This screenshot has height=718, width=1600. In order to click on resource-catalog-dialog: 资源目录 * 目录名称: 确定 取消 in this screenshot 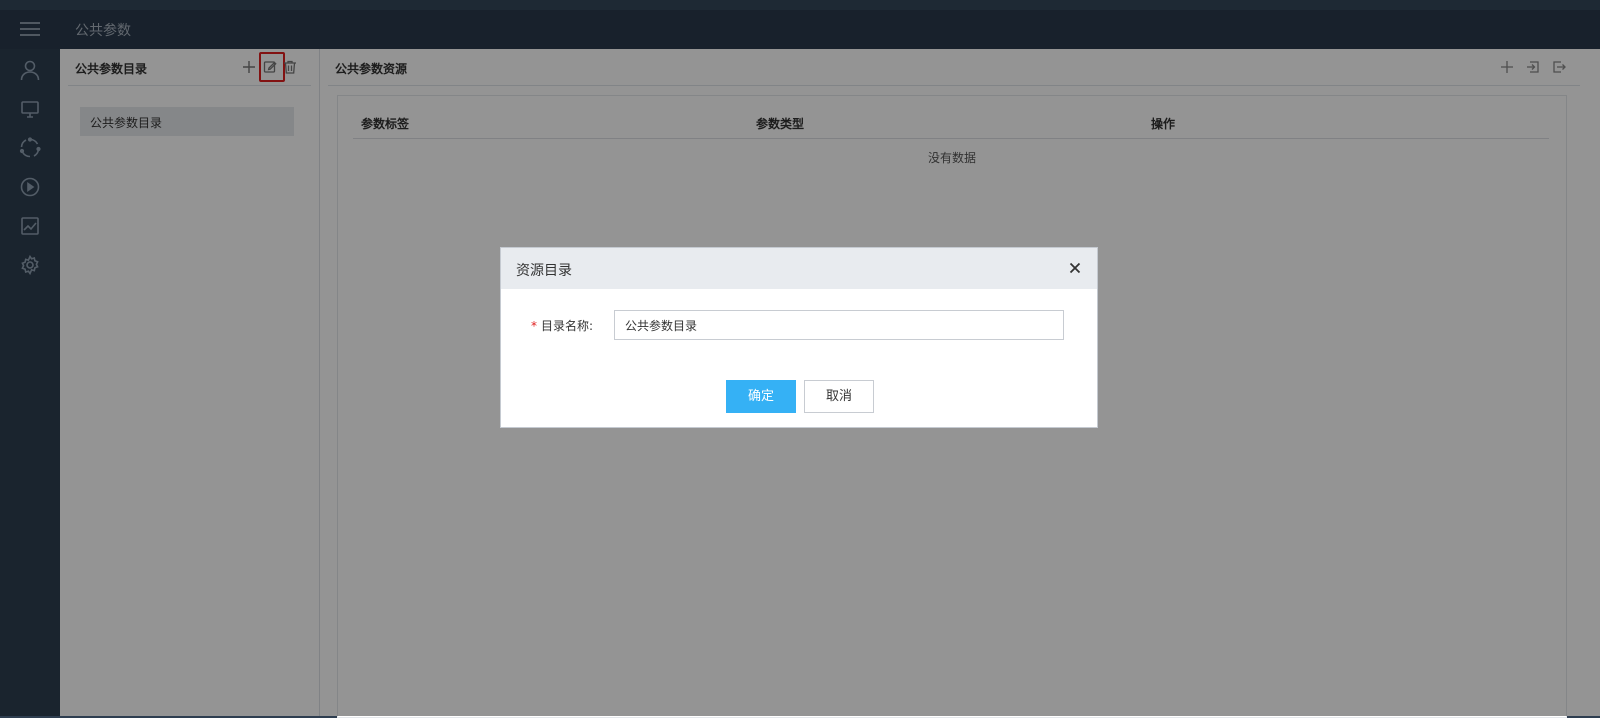, I will do `click(799, 337)`.